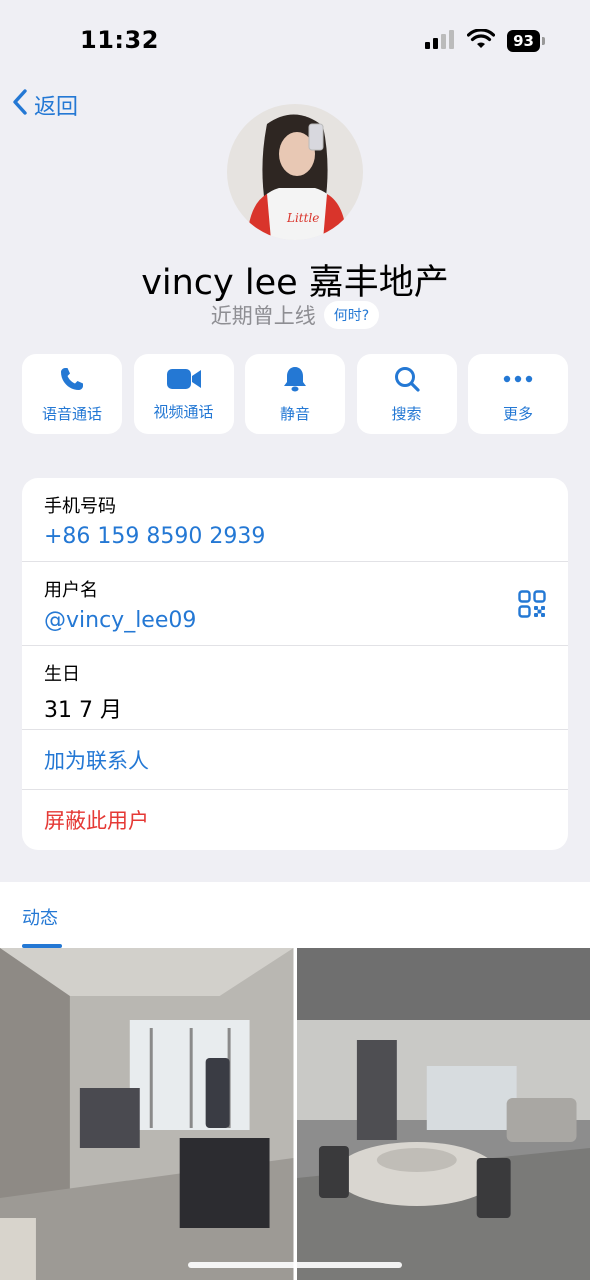 This screenshot has height=1280, width=590. Describe the element at coordinates (83, 710) in the screenshot. I see `birthday-value: 31 7 月` at that location.